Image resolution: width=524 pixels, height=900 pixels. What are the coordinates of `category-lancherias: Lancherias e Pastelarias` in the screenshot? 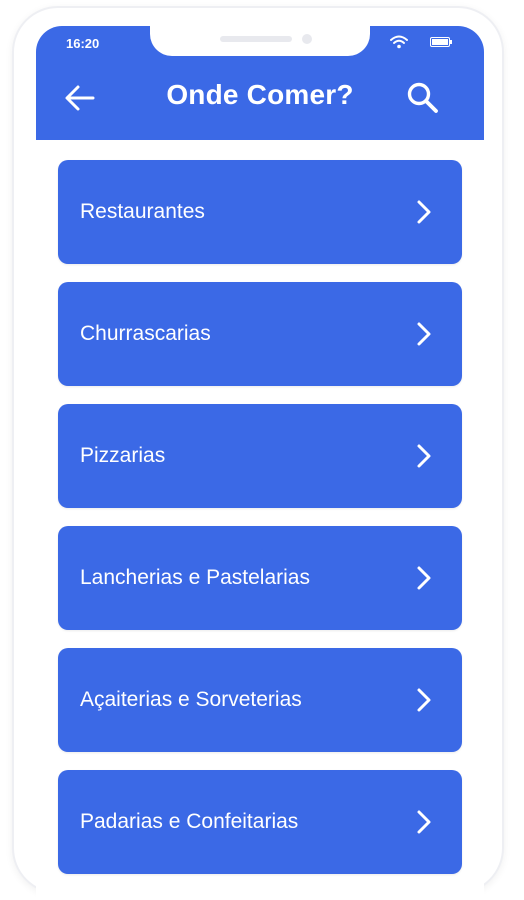 It's located at (260, 578).